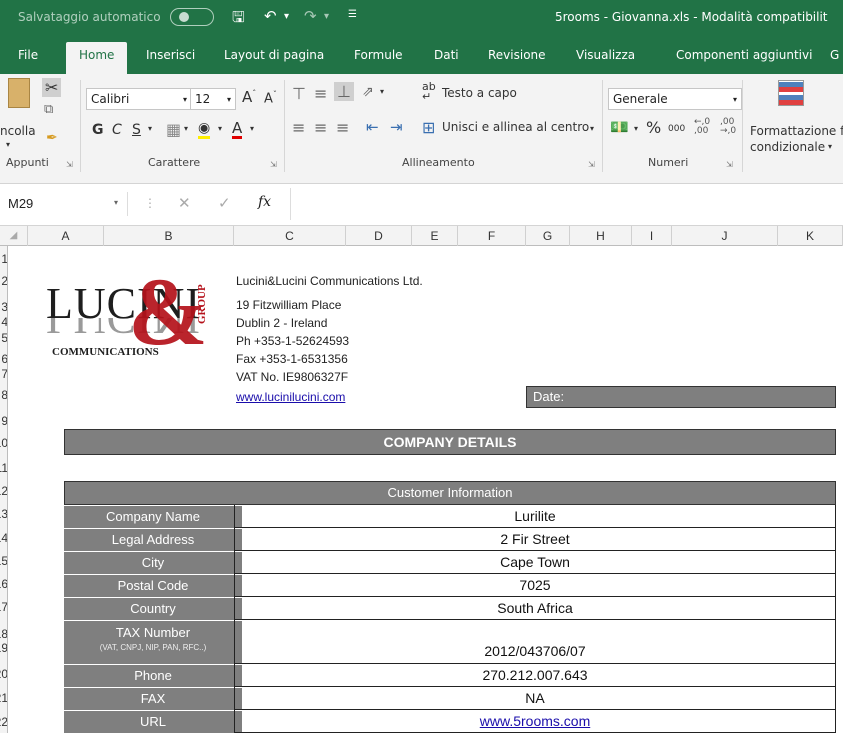 The image size is (843, 733). I want to click on font-color-dropdown-icon: ▾, so click(252, 128).